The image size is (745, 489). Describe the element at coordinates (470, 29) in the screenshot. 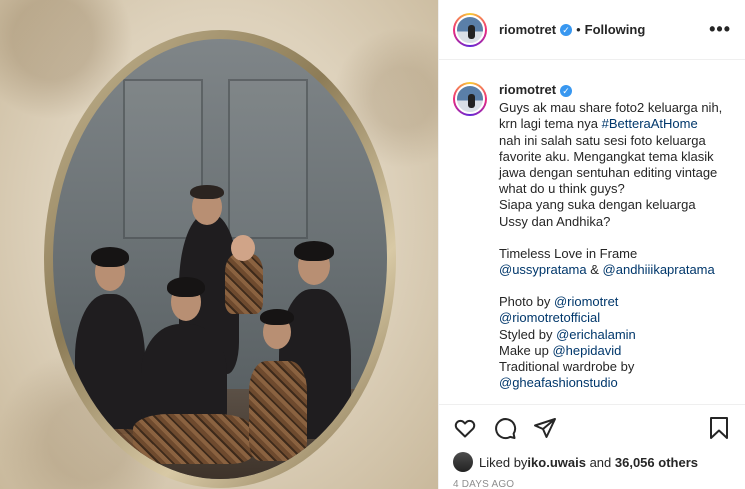

I see `author-avatar` at that location.